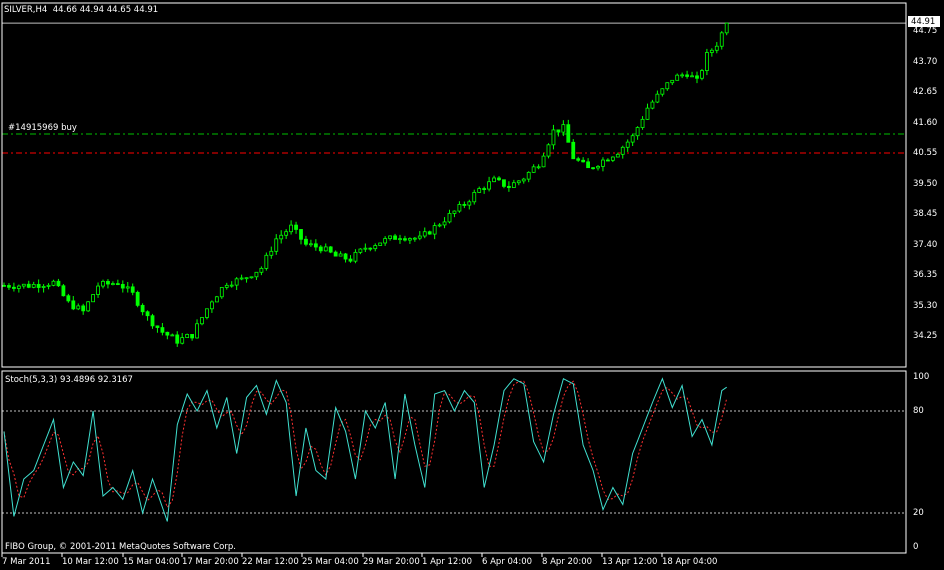 Image resolution: width=944 pixels, height=570 pixels. What do you see at coordinates (567, 562) in the screenshot?
I see `time-tick-label: 8 Apr 20:00` at bounding box center [567, 562].